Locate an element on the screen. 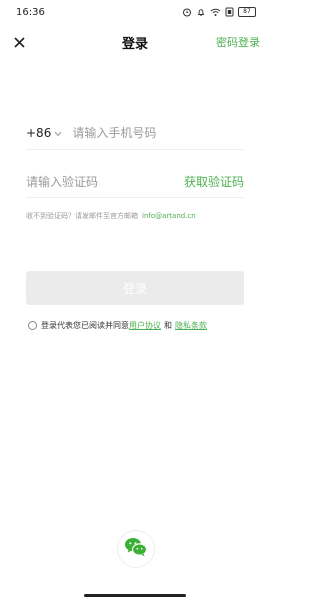 The height and width of the screenshot is (600, 320). help-text-label: 收不到验证码？请发邮件至官方邮箱 is located at coordinates (82, 216).